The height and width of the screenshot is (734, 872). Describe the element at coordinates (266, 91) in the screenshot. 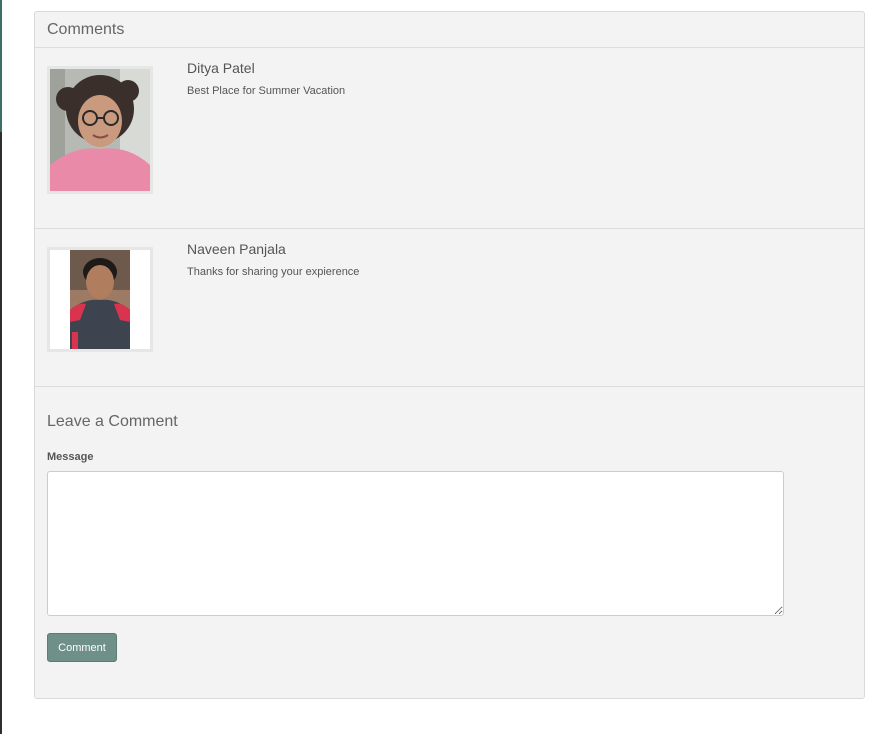

I see `comment-body: Best Place for Summer Vacation` at that location.